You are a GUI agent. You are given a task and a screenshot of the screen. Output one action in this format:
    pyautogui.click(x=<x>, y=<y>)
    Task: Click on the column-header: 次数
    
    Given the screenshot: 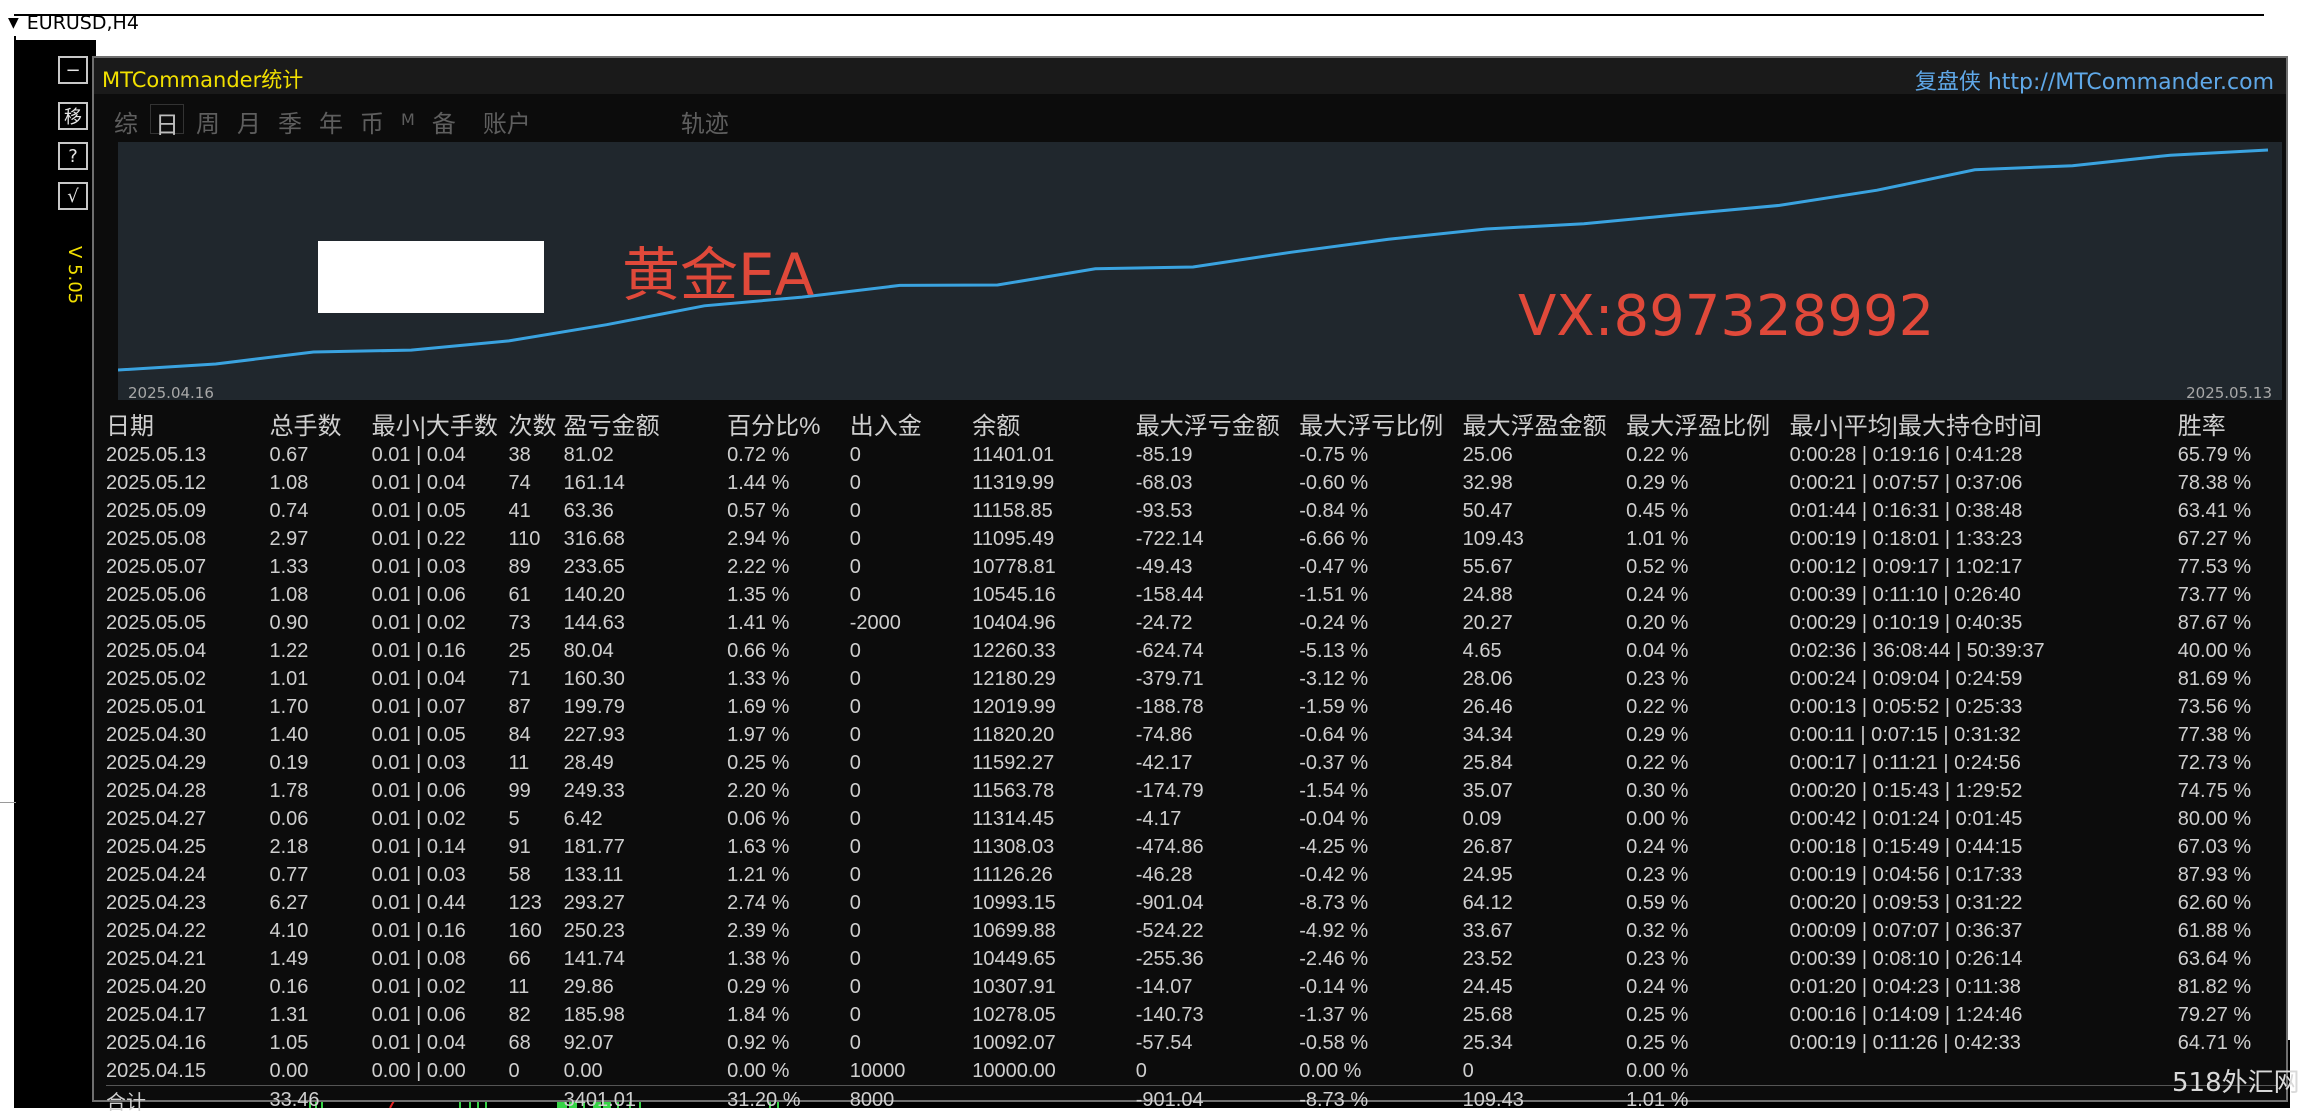 What is the action you would take?
    pyautogui.click(x=536, y=423)
    